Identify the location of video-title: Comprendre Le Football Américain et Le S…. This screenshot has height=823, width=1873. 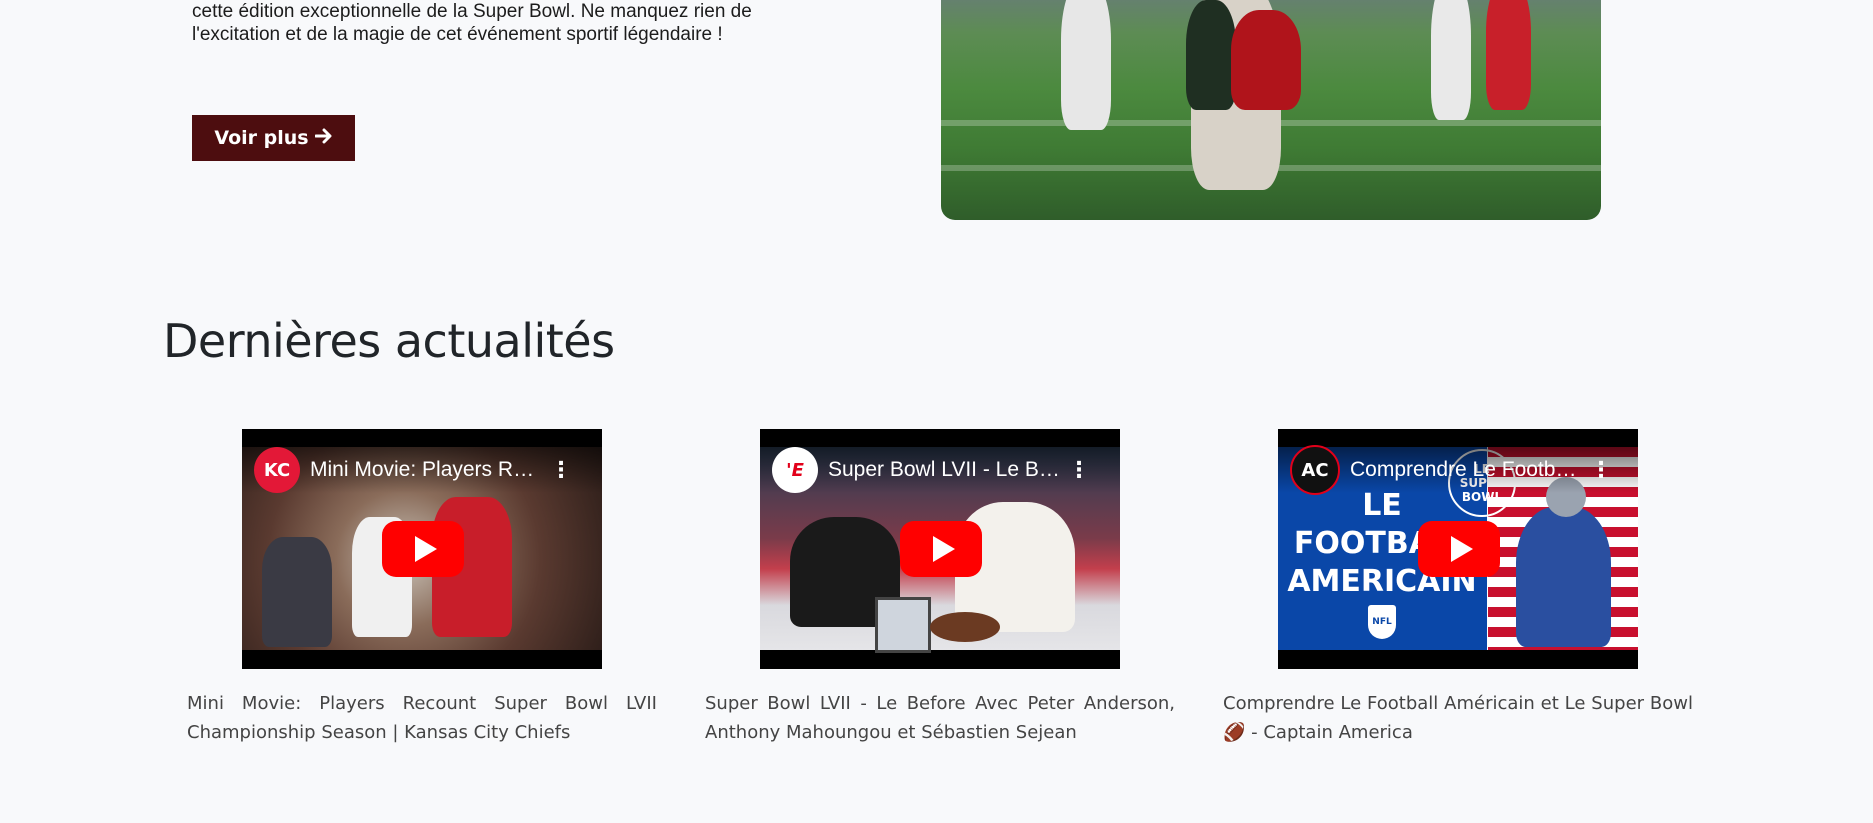
(1466, 470).